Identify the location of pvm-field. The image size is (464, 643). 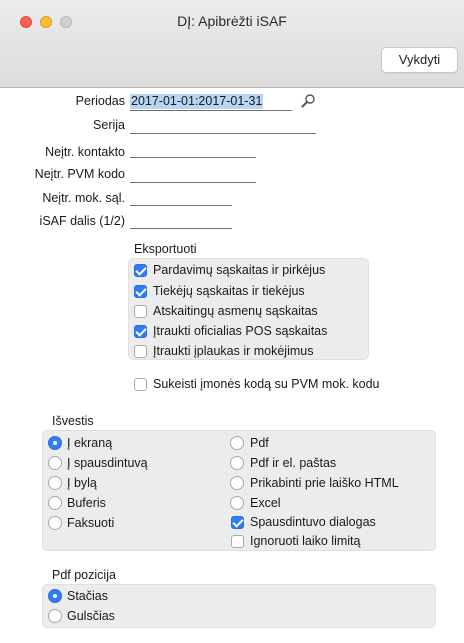
(193, 182).